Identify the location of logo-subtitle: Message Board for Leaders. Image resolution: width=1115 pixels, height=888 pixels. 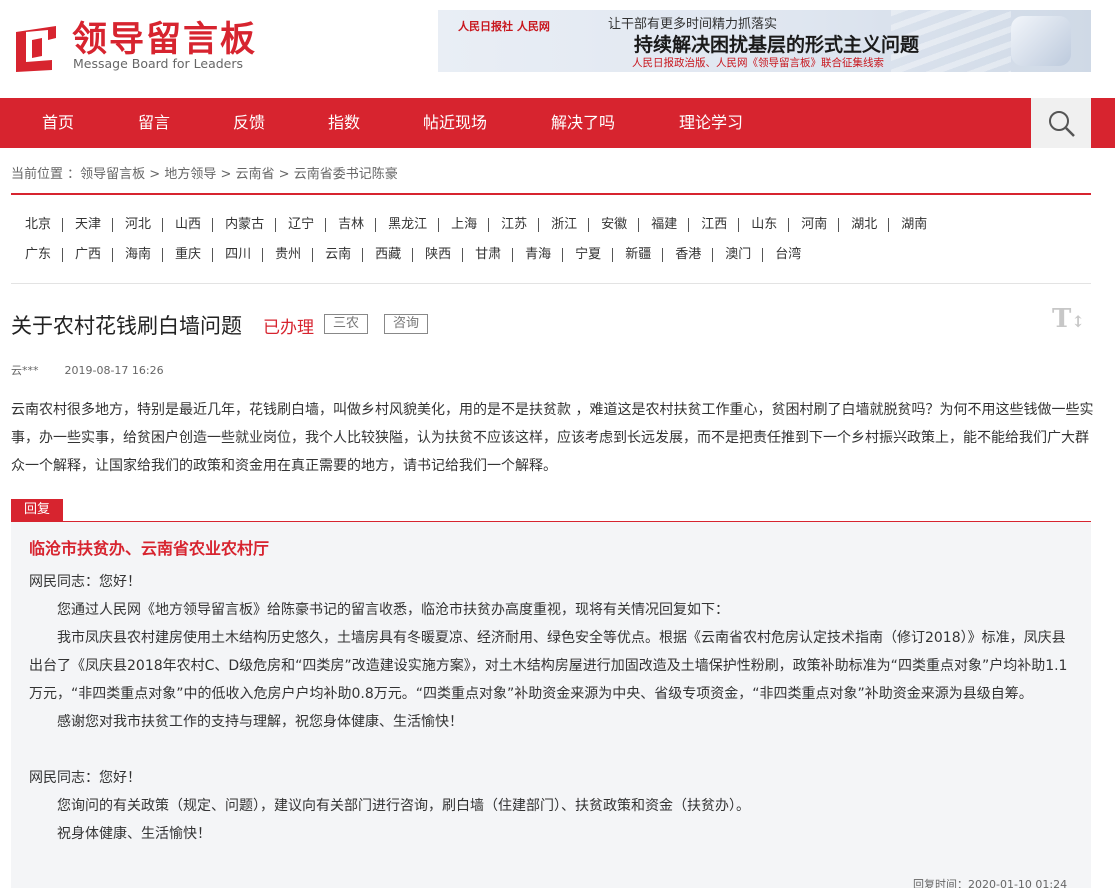
(158, 63).